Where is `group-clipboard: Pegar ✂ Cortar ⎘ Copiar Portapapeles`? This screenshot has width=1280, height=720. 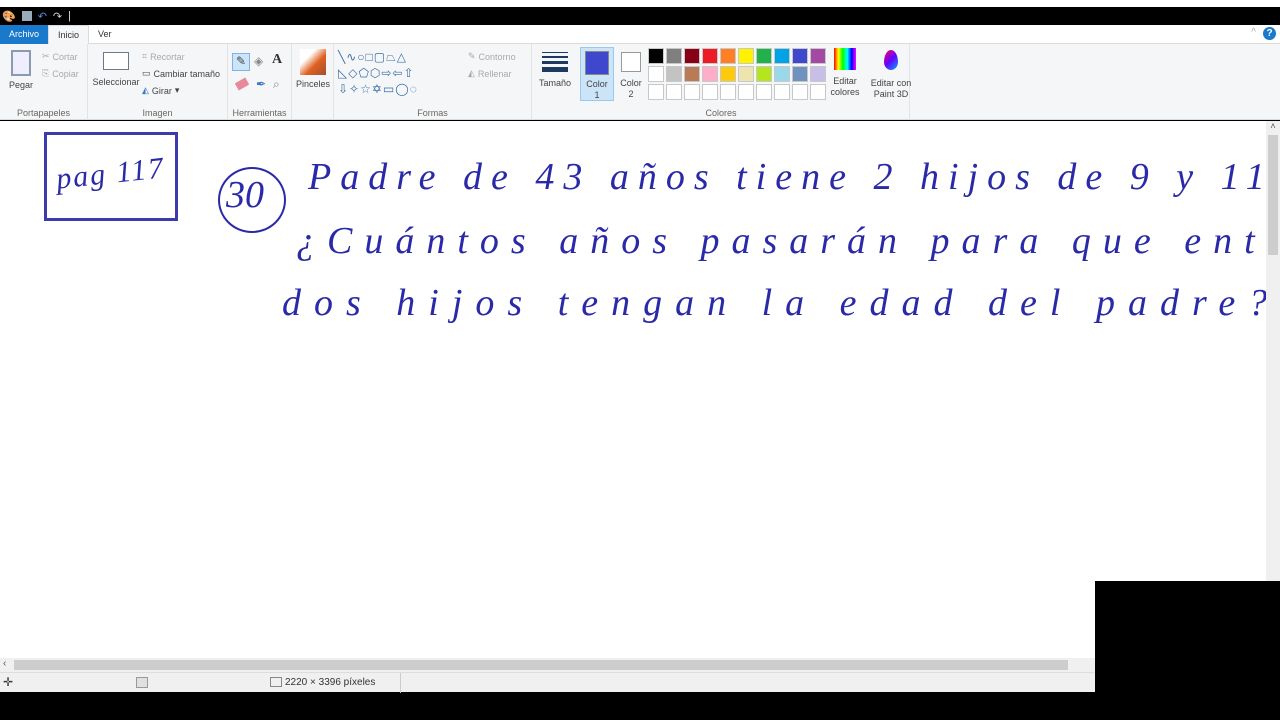 group-clipboard: Pegar ✂ Cortar ⎘ Copiar Portapapeles is located at coordinates (44, 82).